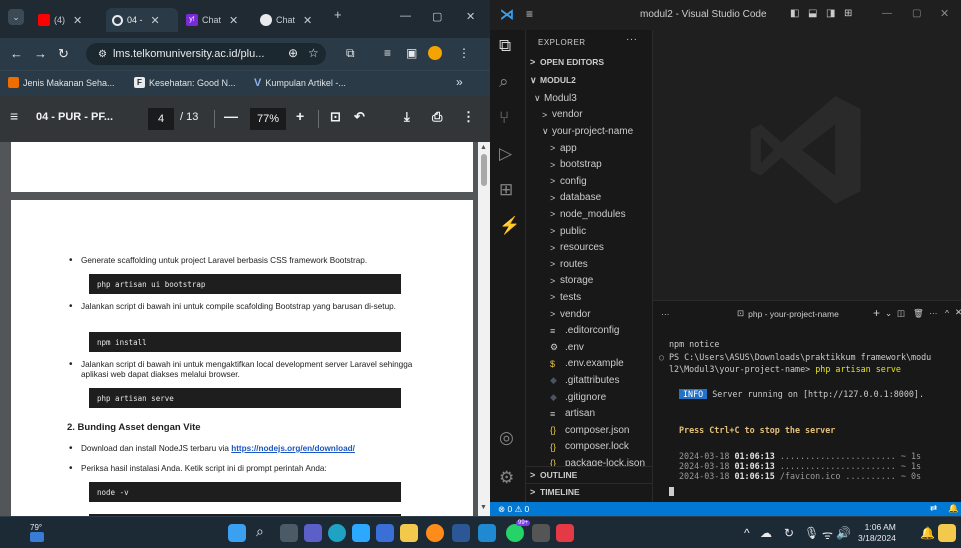 This screenshot has height=548, width=961. What do you see at coordinates (268, 119) in the screenshot?
I see `zoom-level-input: 77%` at bounding box center [268, 119].